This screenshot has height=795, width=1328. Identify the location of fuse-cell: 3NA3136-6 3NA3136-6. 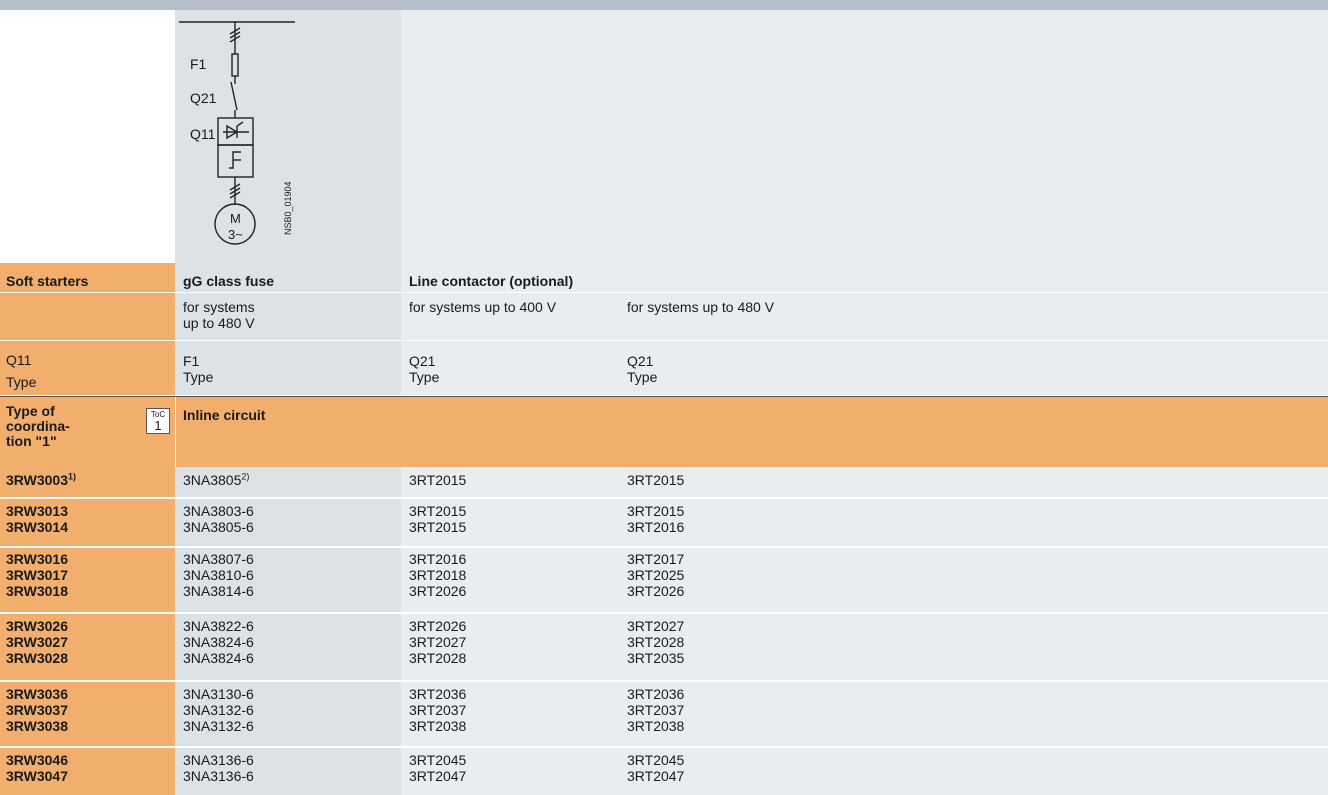
(218, 768).